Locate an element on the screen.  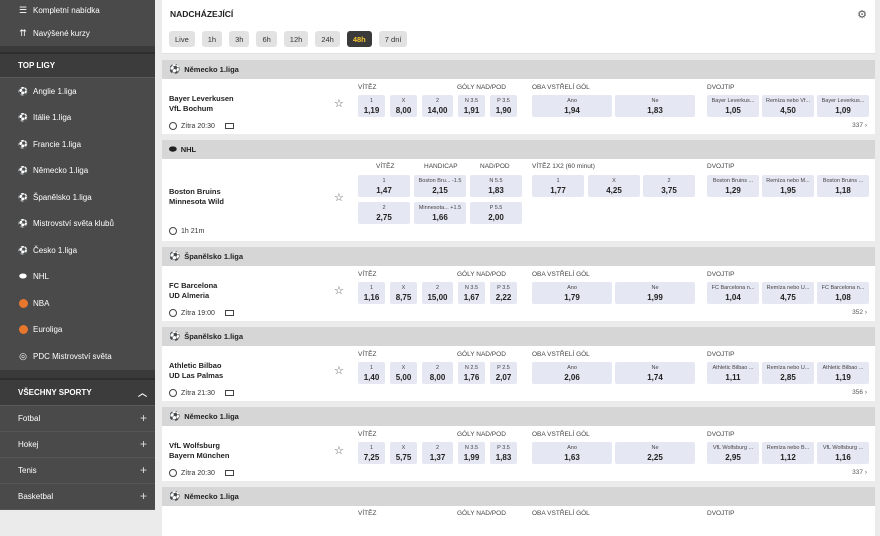
odds-button: 2 14,00 is located at coordinates (437, 106).